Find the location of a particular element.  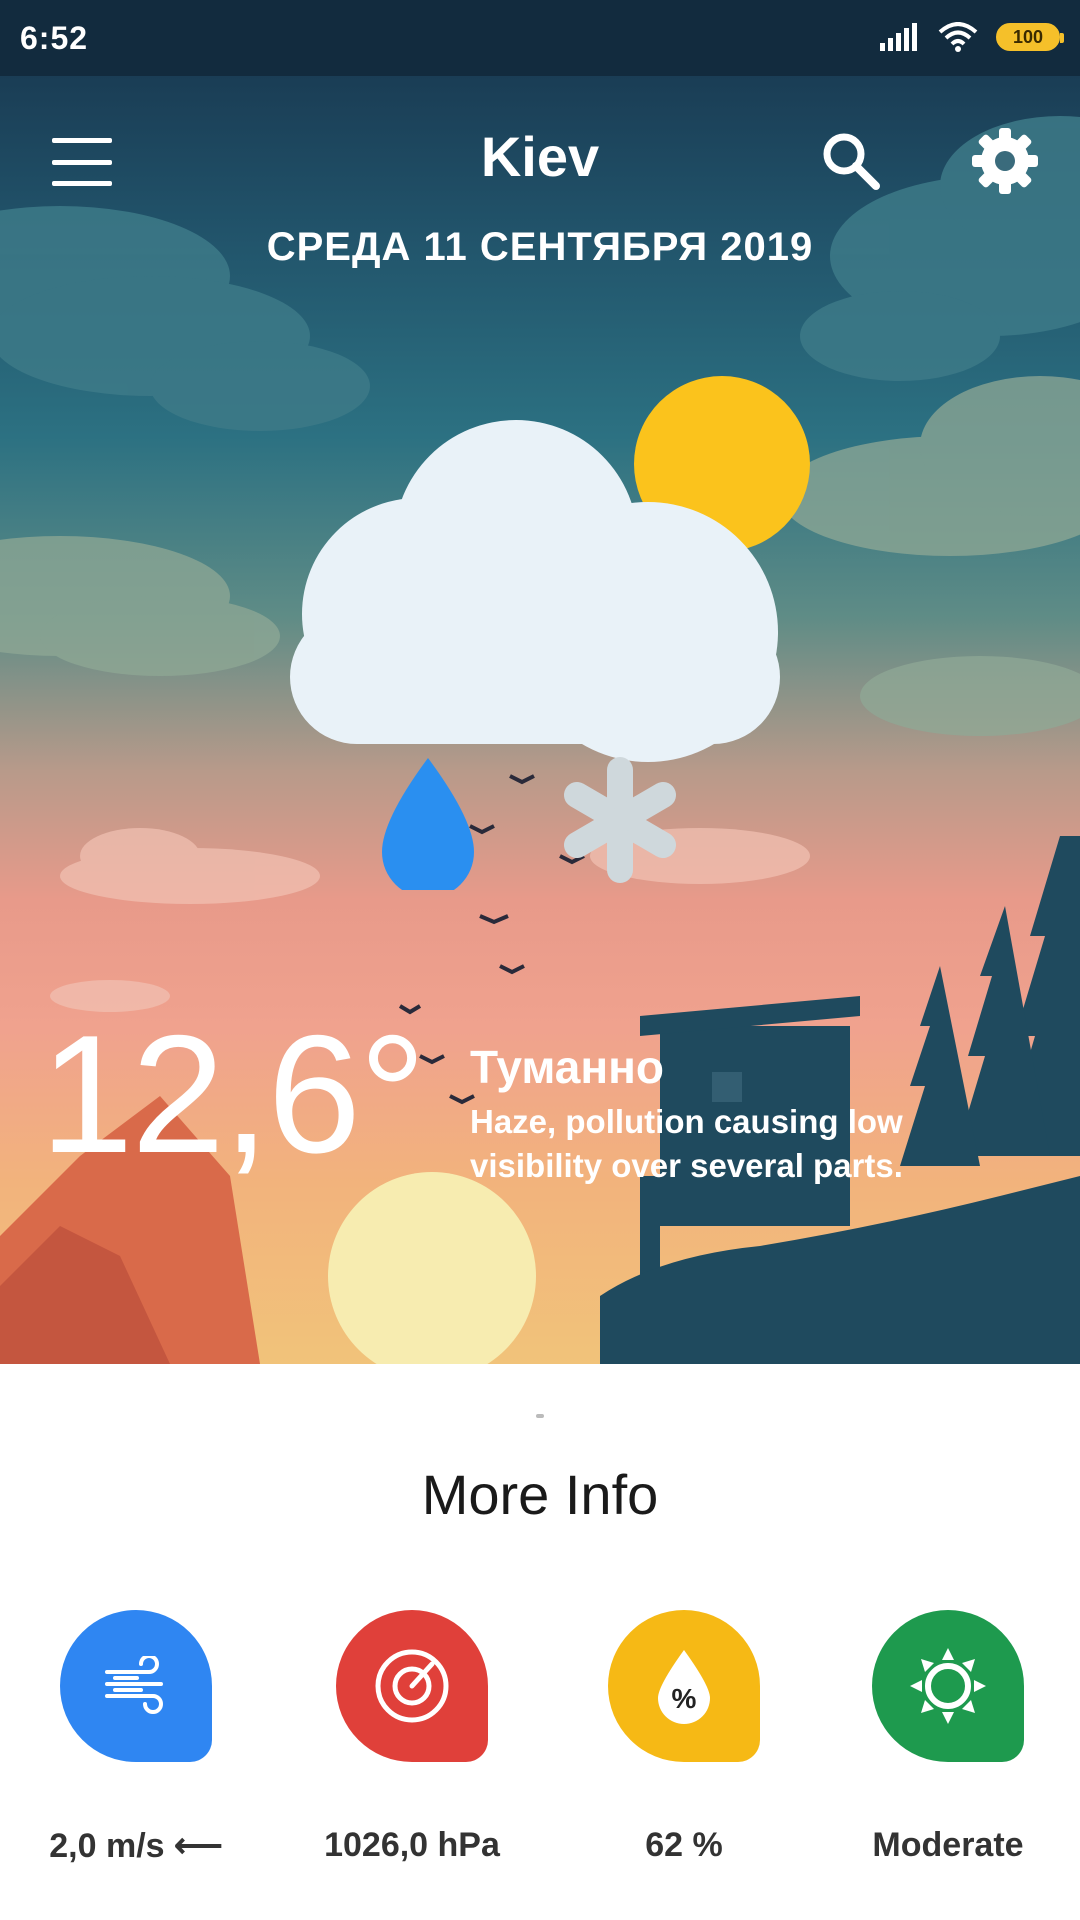

info-item-humidity: % 62 % is located at coordinates (659, 1750).